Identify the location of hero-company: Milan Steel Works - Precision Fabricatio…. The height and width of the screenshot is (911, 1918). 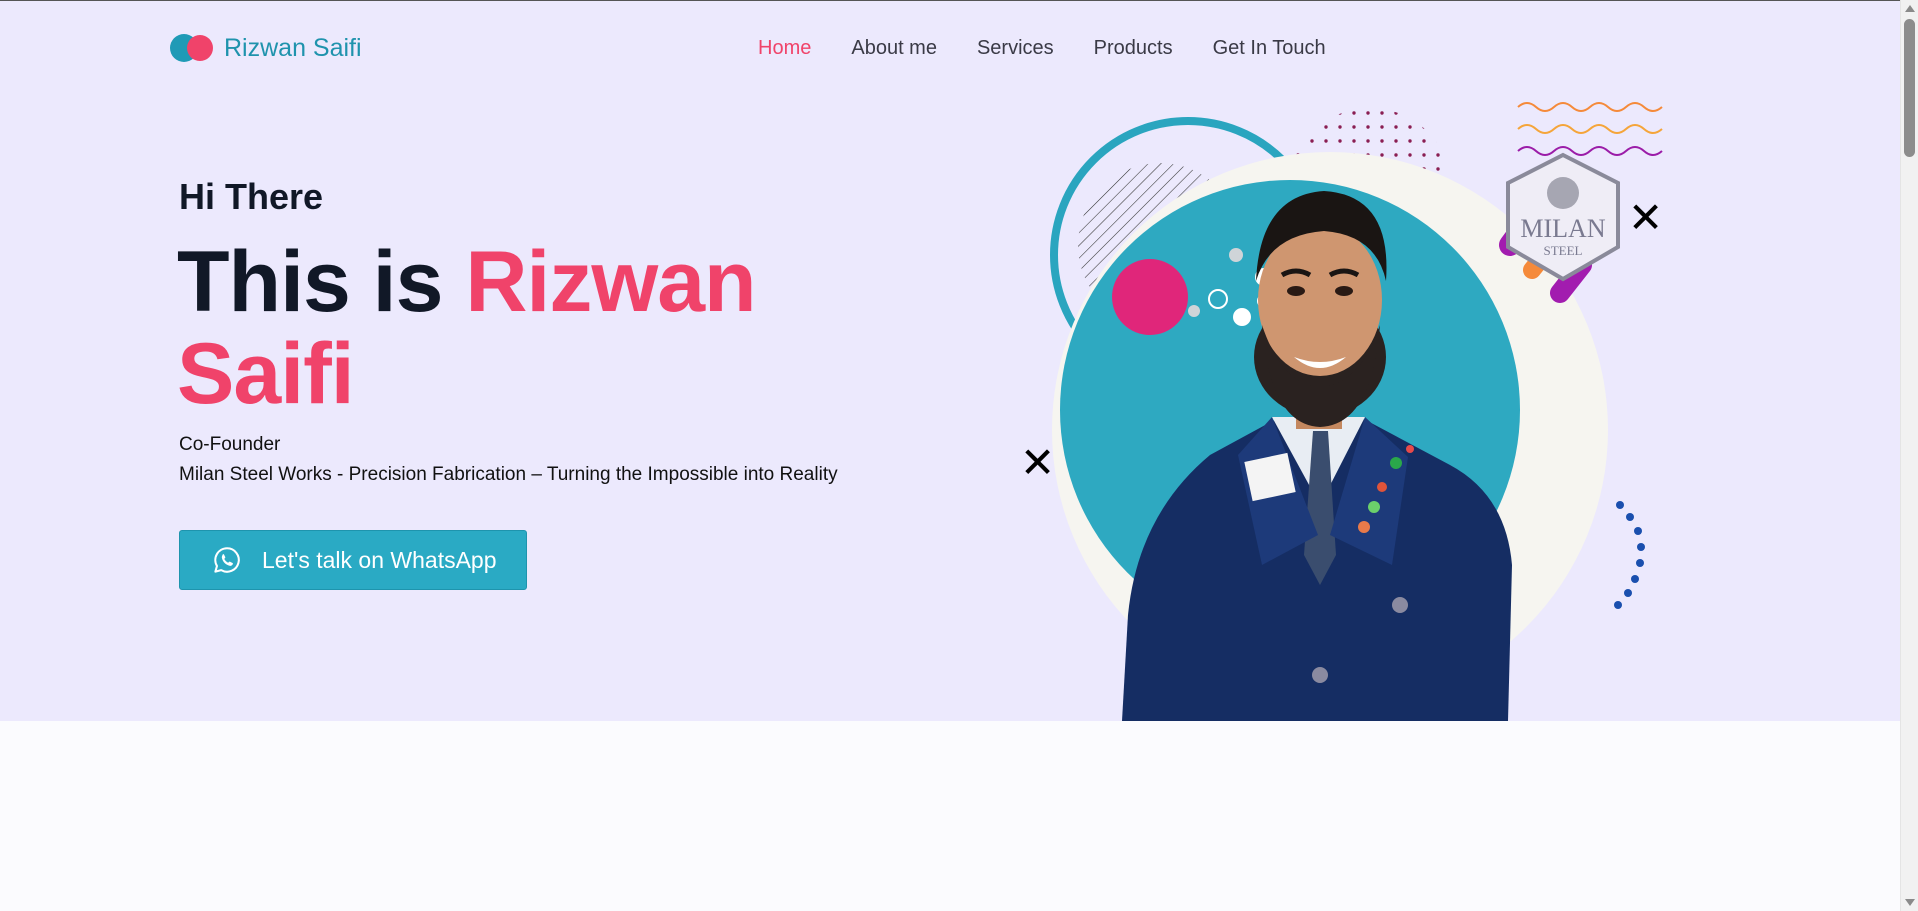
(508, 474).